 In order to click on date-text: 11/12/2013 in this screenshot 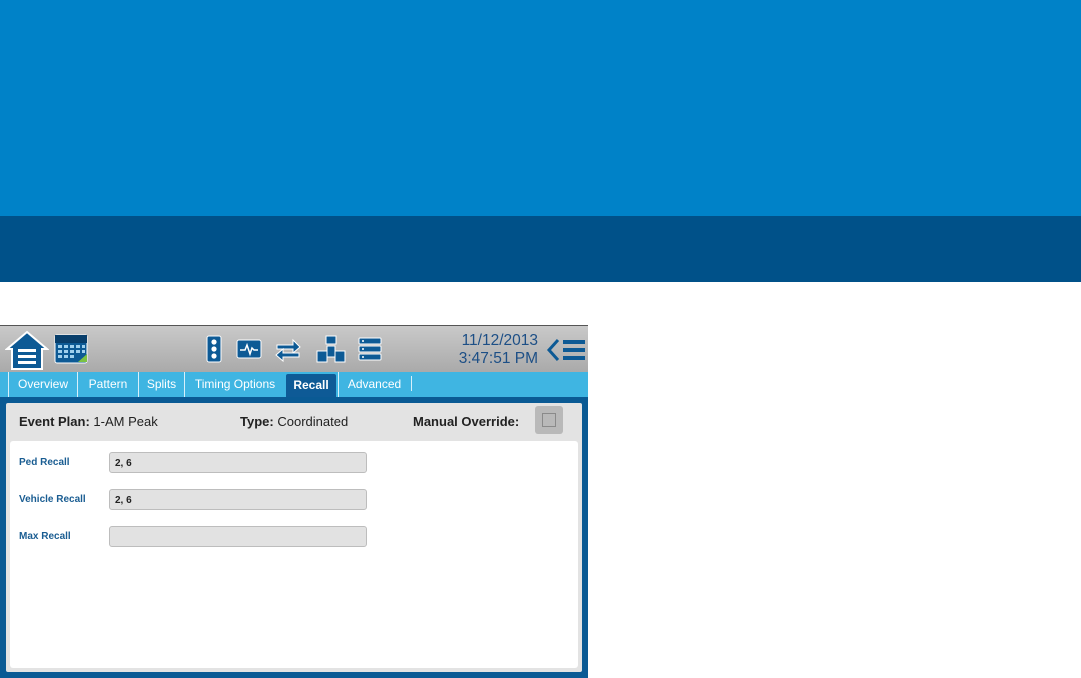, I will do `click(499, 340)`.